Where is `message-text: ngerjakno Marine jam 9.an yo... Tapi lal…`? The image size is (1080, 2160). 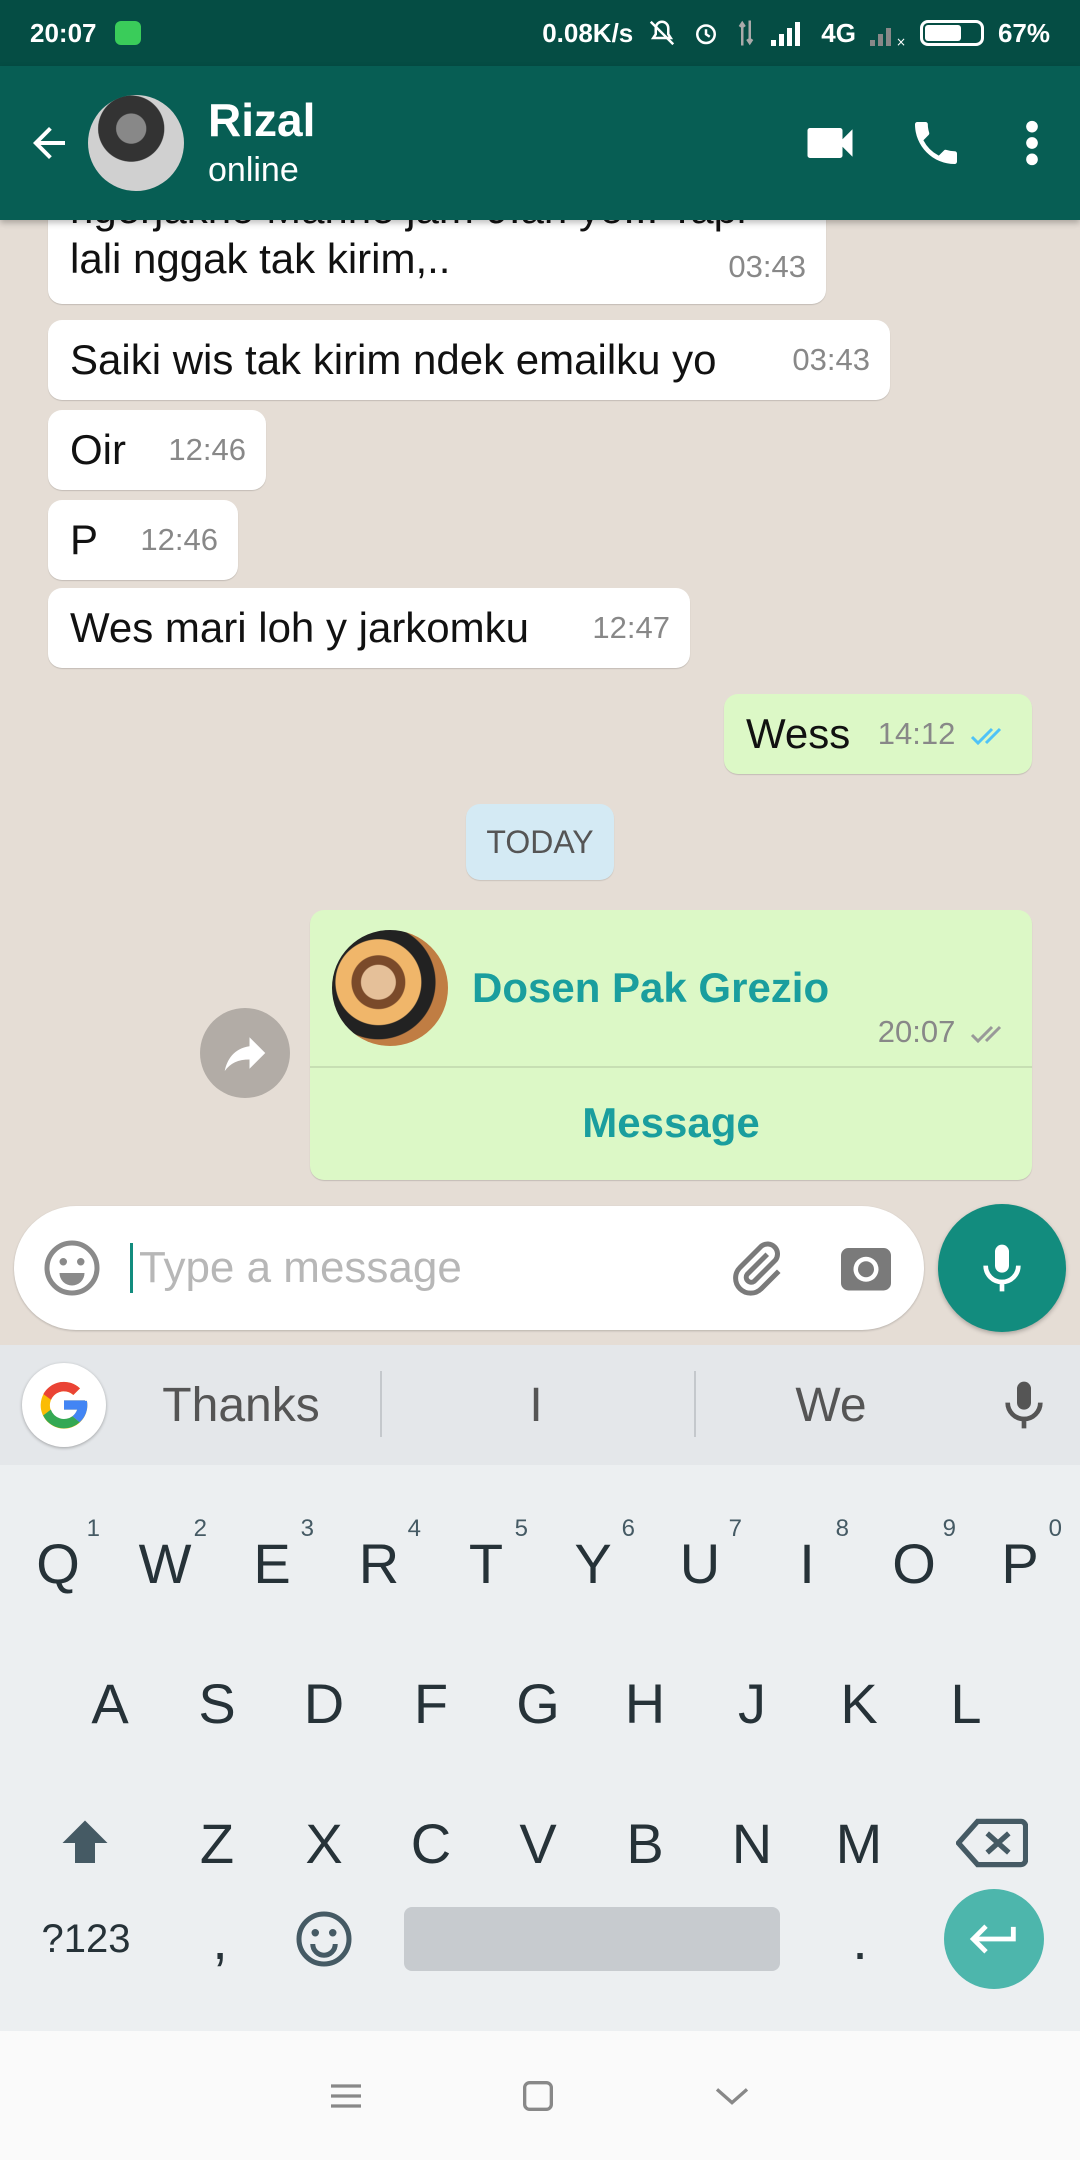
message-text: ngerjakno Marine jam 9.an yo... Tapi lal… is located at coordinates (408, 251).